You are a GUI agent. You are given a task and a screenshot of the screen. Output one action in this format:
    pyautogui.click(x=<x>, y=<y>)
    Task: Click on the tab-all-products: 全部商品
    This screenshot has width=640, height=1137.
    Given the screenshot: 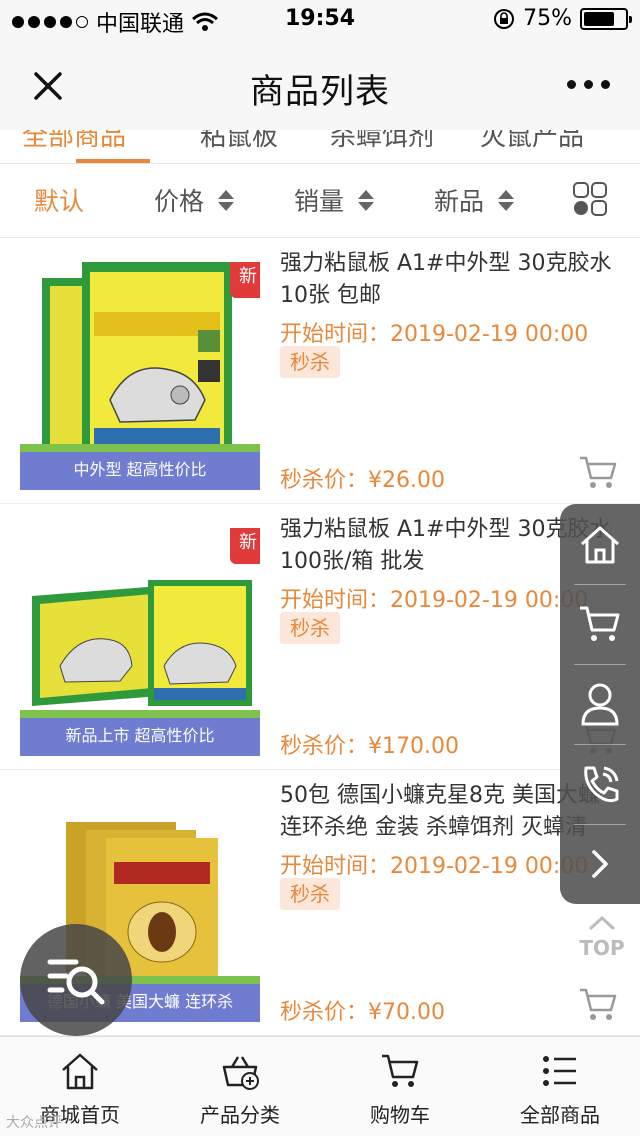 What is the action you would take?
    pyautogui.click(x=560, y=1087)
    